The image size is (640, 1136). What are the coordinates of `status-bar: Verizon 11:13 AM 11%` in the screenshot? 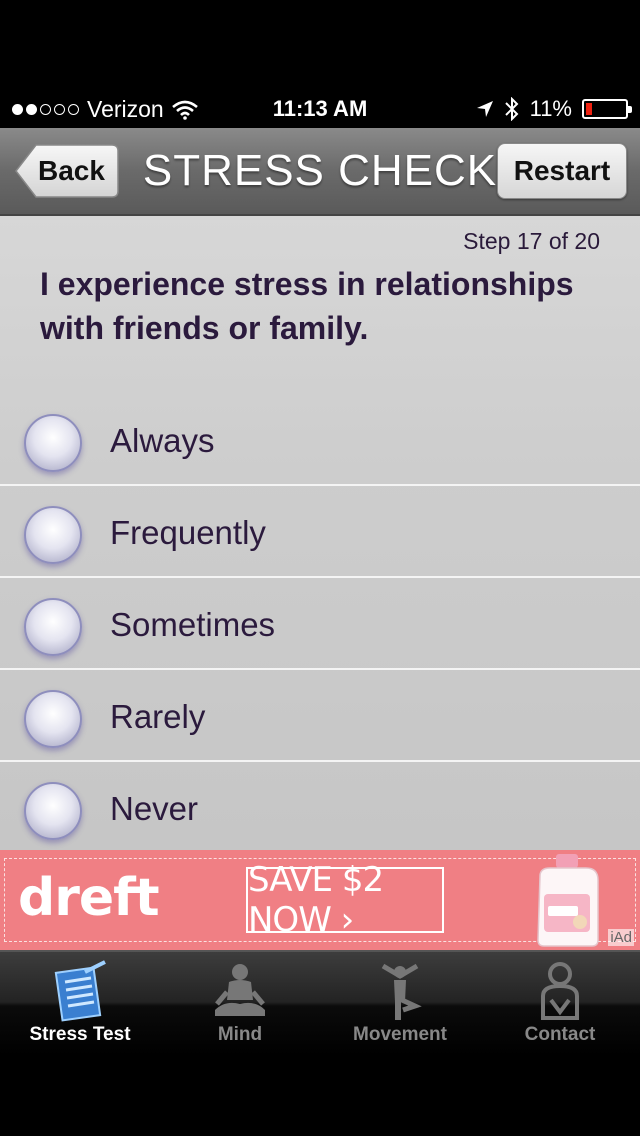 It's located at (320, 109).